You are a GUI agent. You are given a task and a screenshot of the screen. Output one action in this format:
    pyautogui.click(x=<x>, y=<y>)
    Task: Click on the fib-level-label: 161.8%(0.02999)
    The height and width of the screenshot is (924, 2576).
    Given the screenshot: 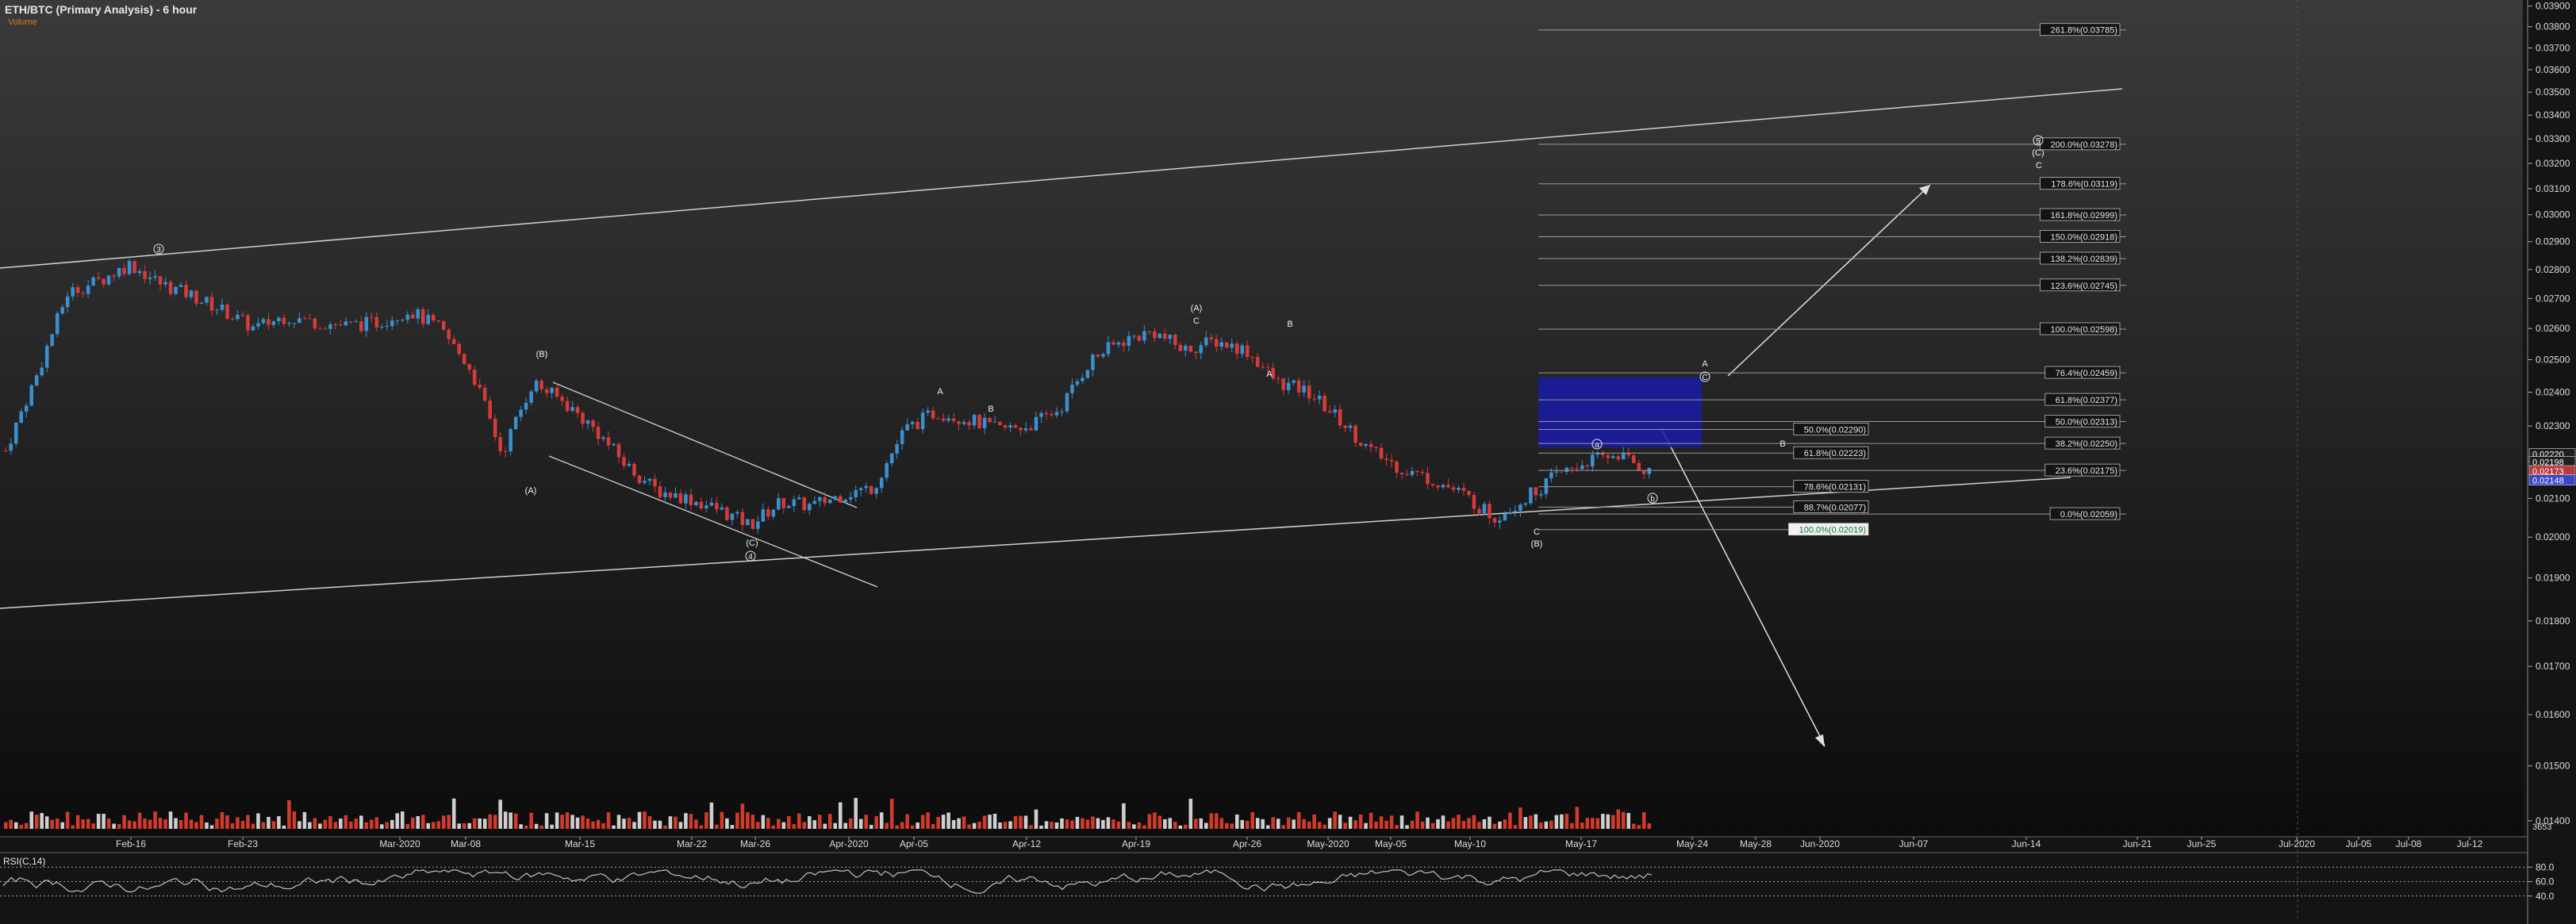 What is the action you would take?
    pyautogui.click(x=2084, y=216)
    